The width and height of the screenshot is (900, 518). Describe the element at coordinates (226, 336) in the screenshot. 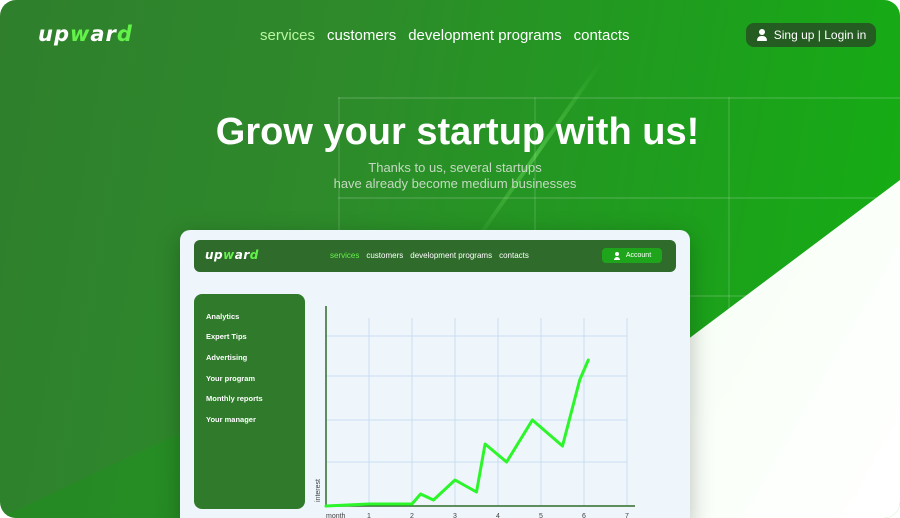

I see `sidebar-item-expert-tips: Expert Tips` at that location.